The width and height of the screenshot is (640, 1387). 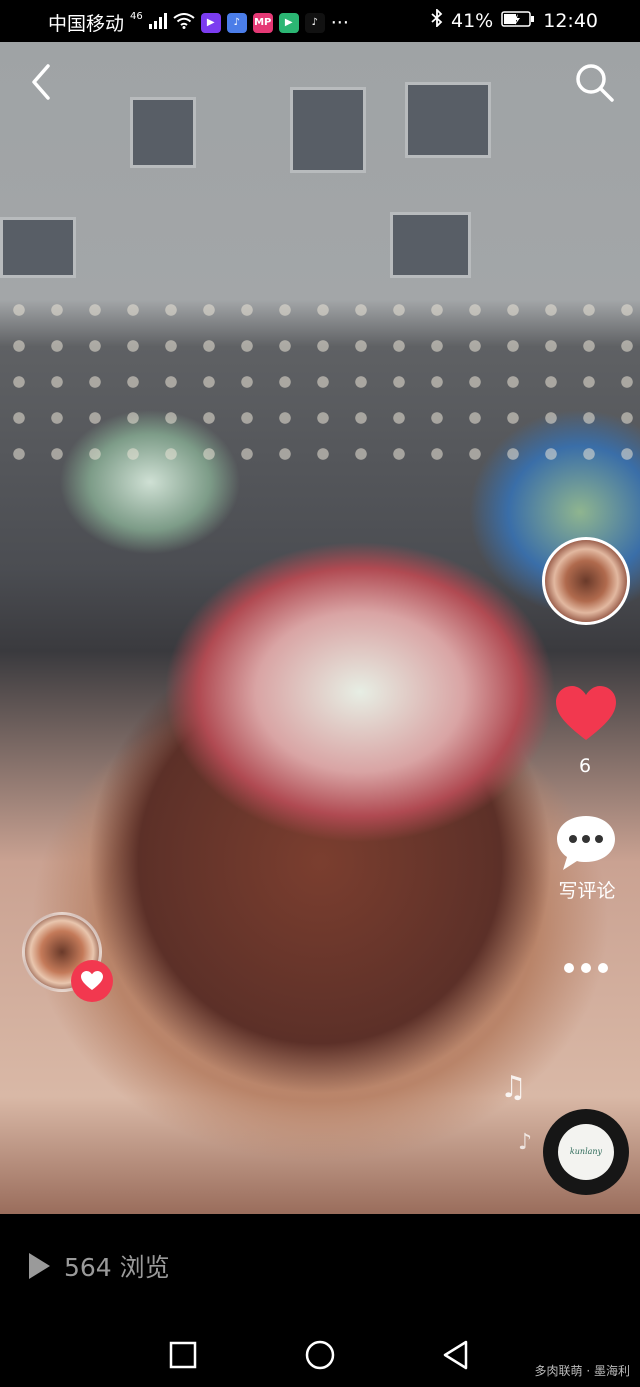 What do you see at coordinates (262, 22) in the screenshot?
I see `mp-app-icon: MP` at bounding box center [262, 22].